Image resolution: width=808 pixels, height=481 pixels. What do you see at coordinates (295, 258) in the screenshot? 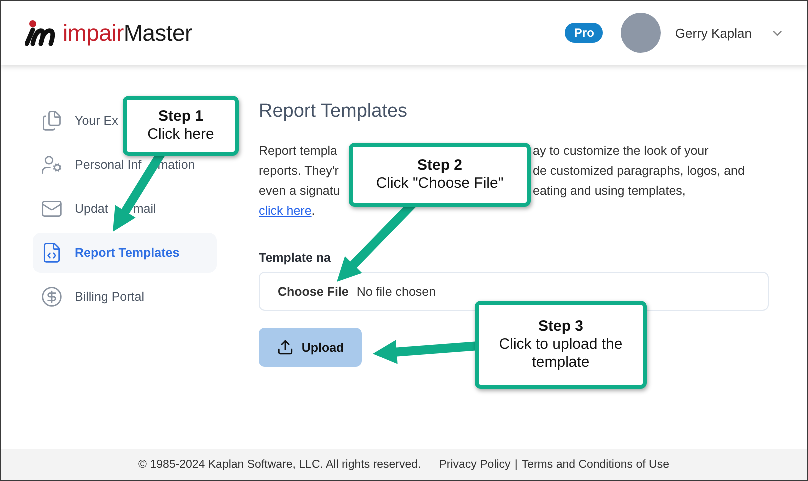
I see `field-label: Template na` at bounding box center [295, 258].